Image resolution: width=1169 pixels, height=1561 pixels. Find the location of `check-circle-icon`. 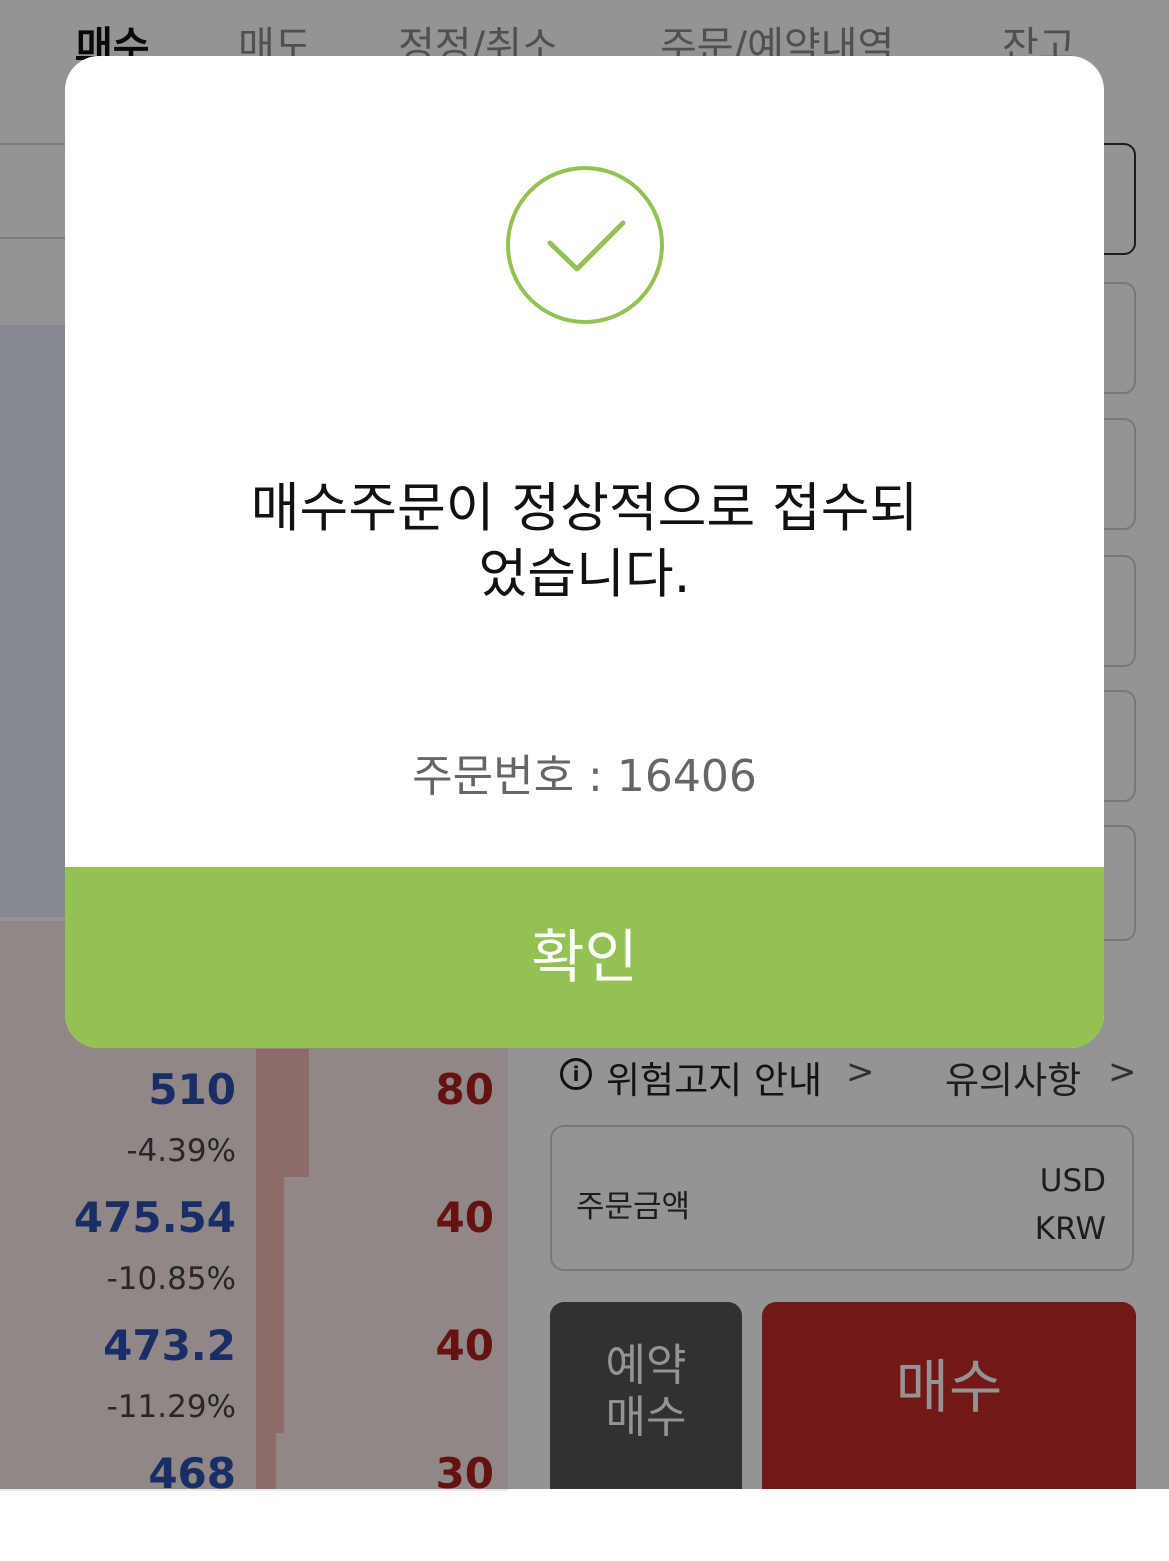

check-circle-icon is located at coordinates (585, 245).